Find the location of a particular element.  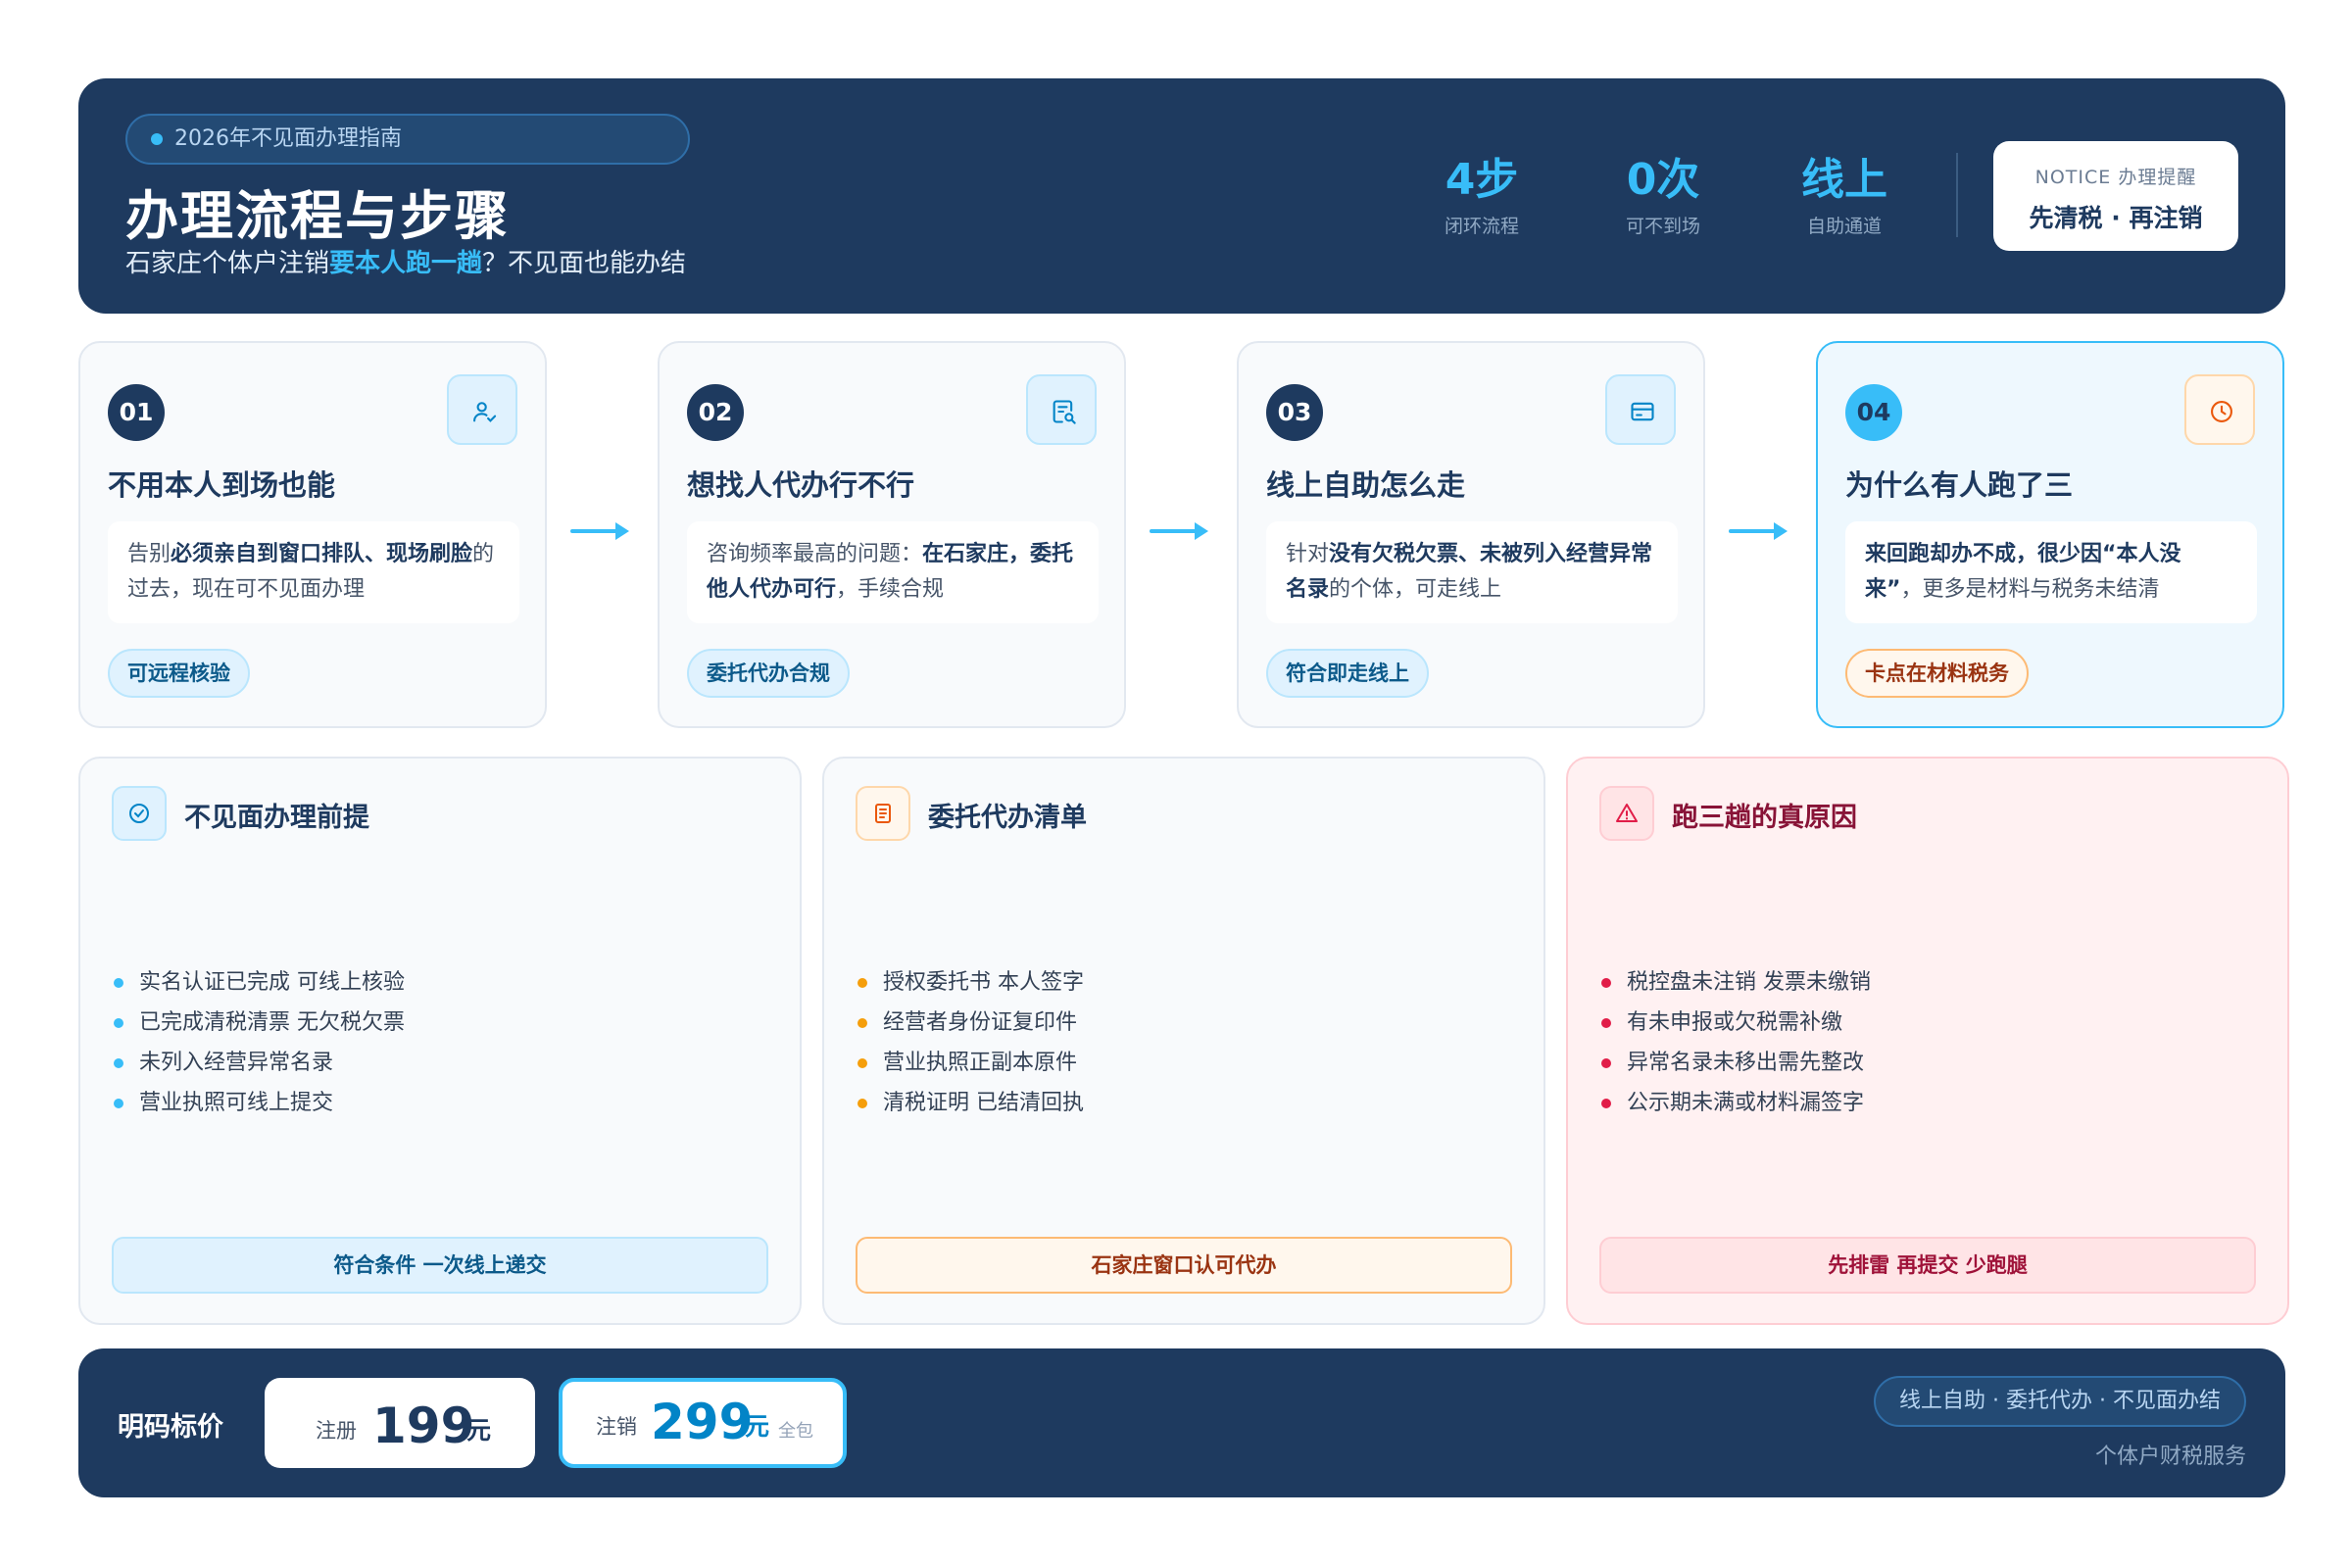

card-icon is located at coordinates (1640, 409).